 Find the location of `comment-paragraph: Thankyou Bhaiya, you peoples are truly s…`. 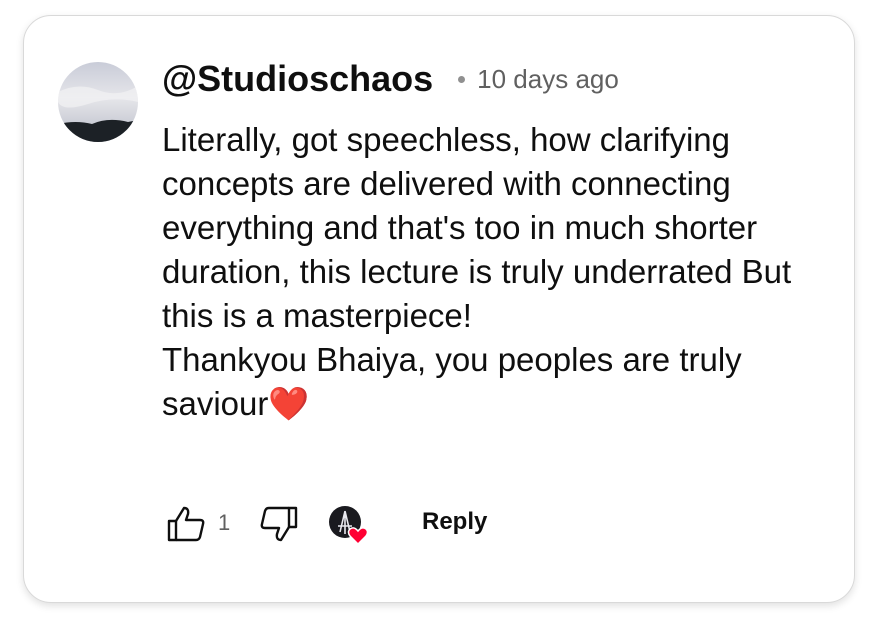

comment-paragraph: Thankyou Bhaiya, you peoples are truly s… is located at coordinates (492, 382).